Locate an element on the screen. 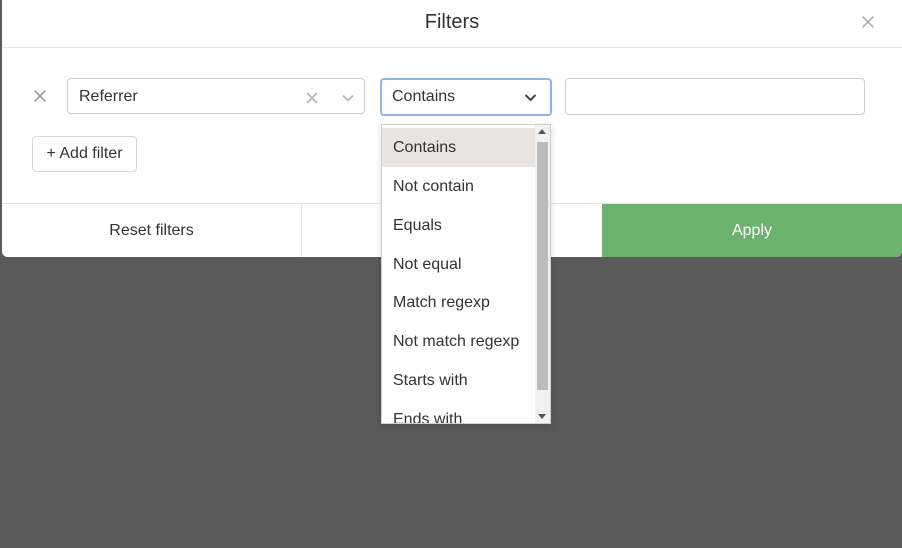  dropdown-scrollbar is located at coordinates (542, 274).